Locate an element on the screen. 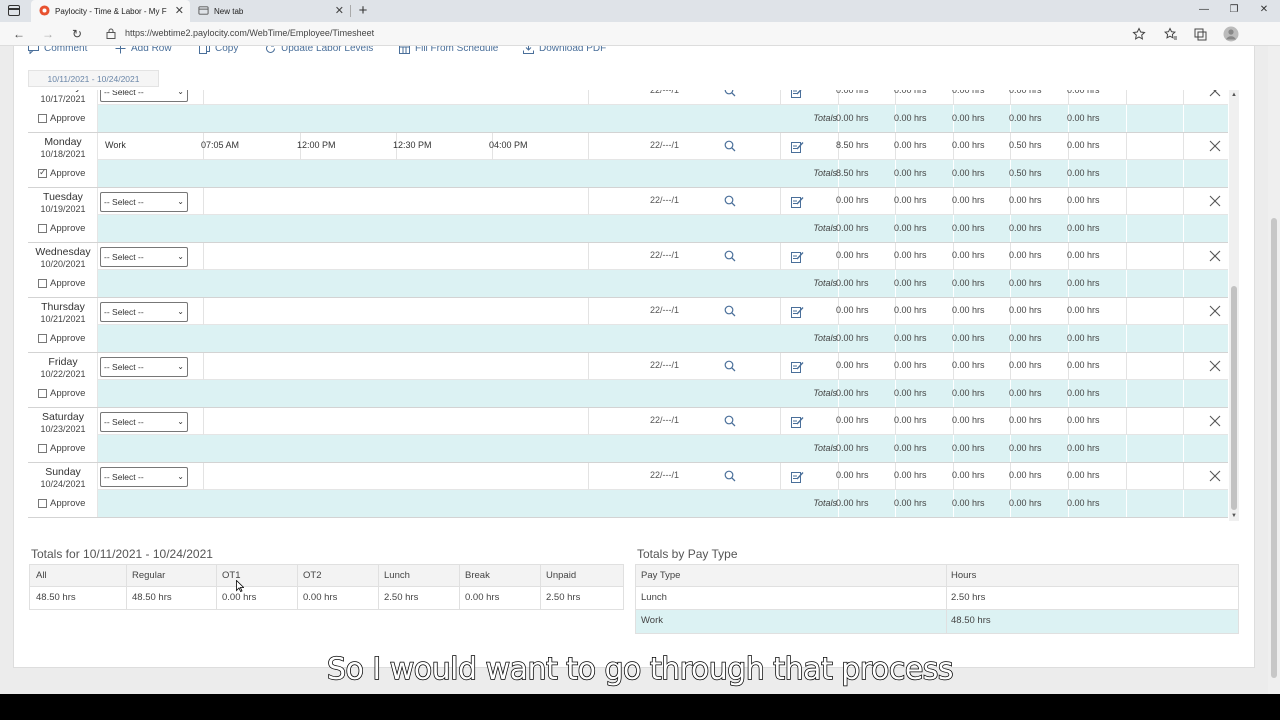 This screenshot has height=720, width=1280. fill-from-schedule-button: Fill From Schedule is located at coordinates (448, 50).